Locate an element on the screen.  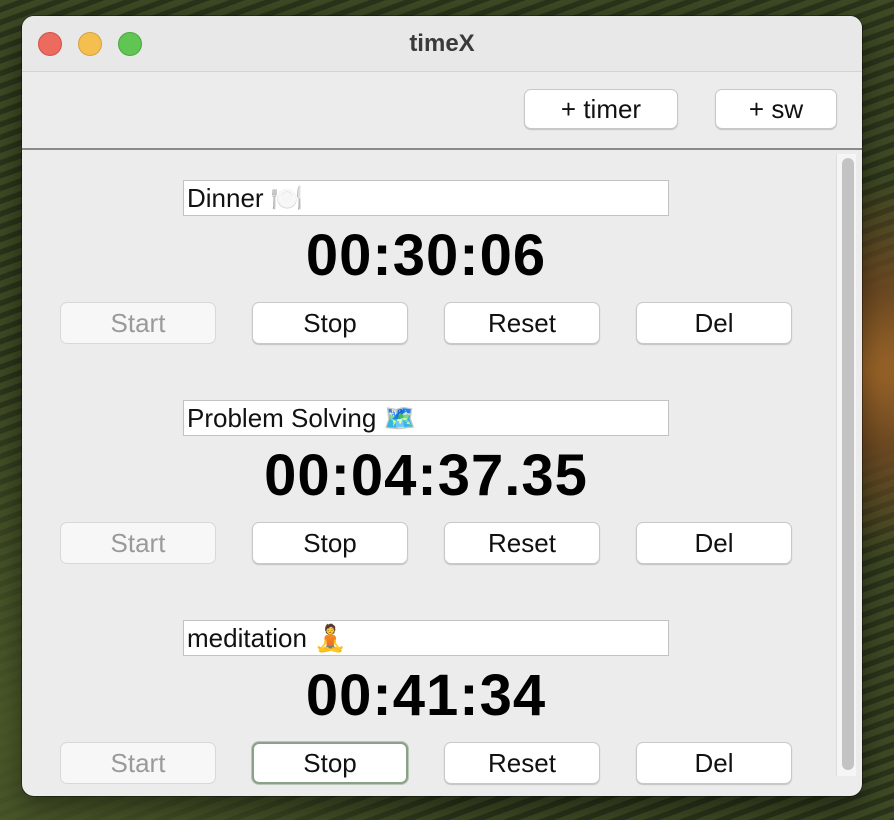
timer-time-display: 00:41:34 is located at coordinates (426, 695).